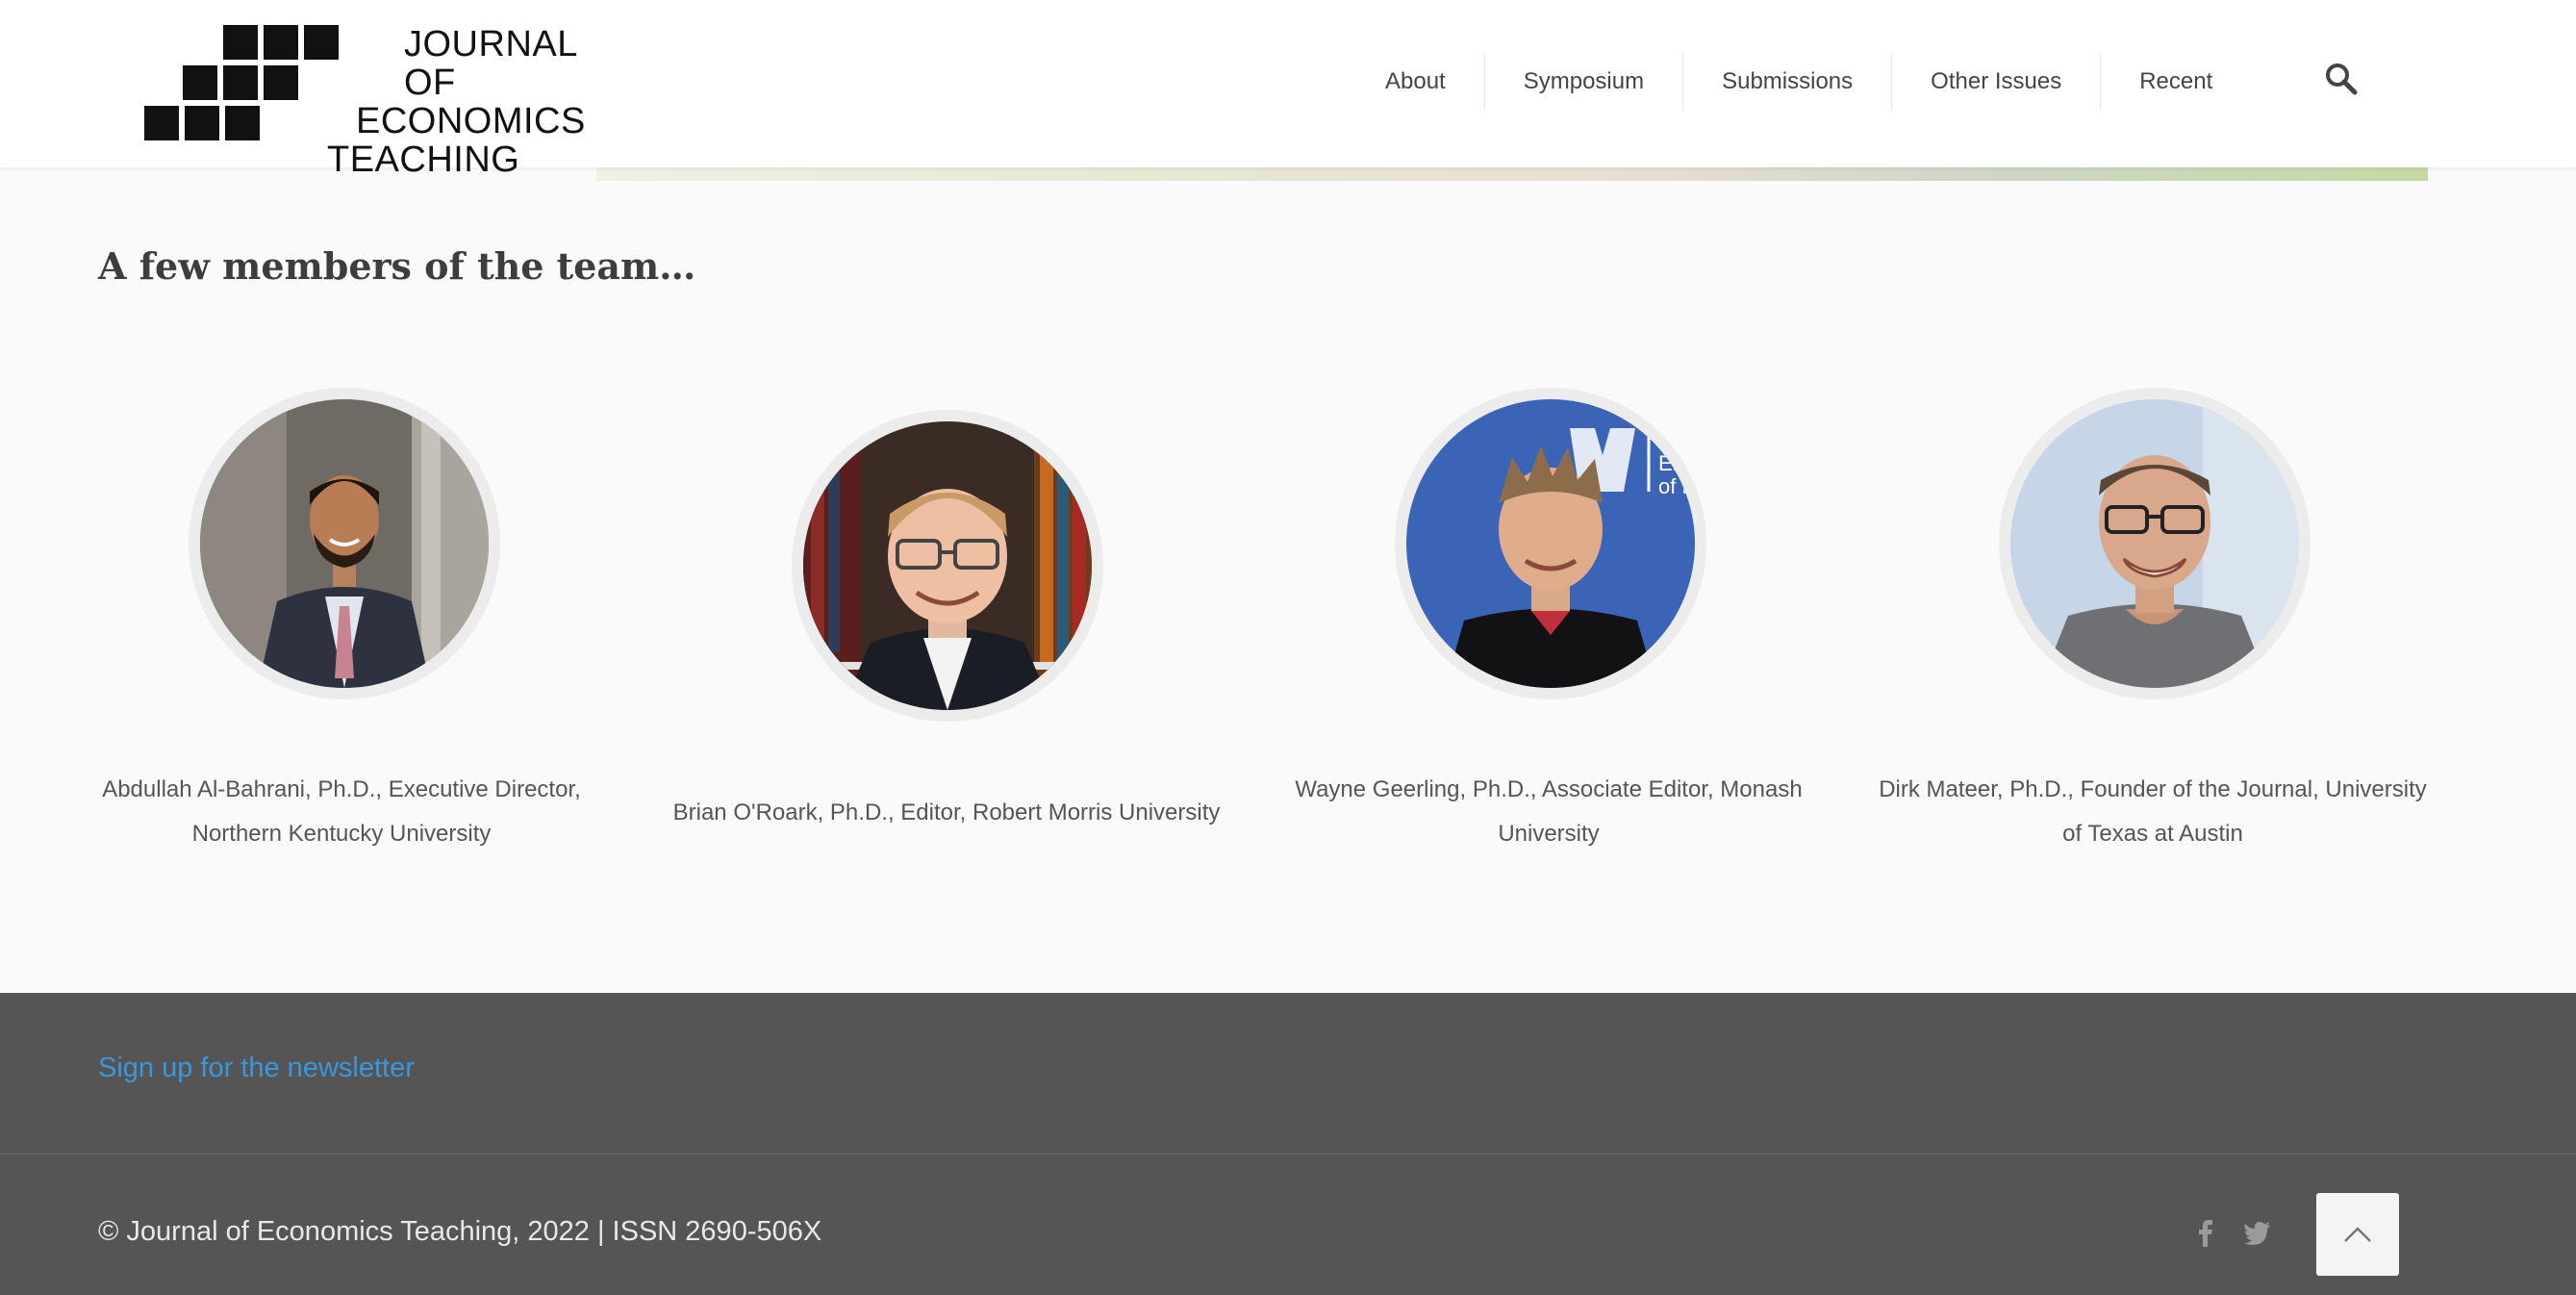 This screenshot has width=2576, height=1295. Describe the element at coordinates (1675, 439) in the screenshot. I see `sign-text-the-u: THE U` at that location.